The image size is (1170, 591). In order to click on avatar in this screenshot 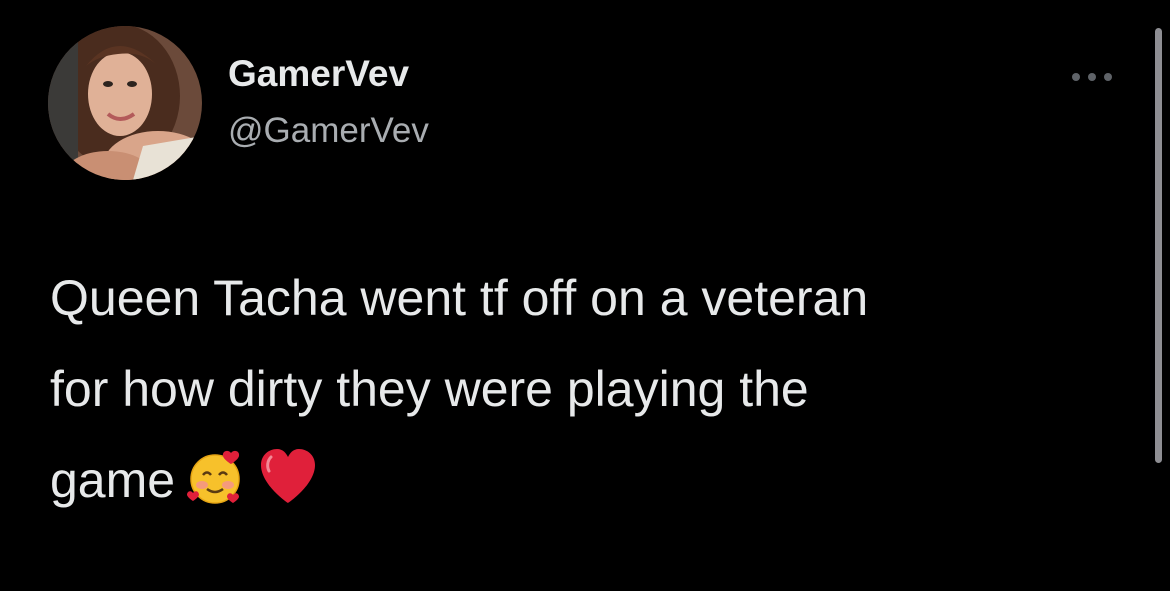, I will do `click(125, 103)`.